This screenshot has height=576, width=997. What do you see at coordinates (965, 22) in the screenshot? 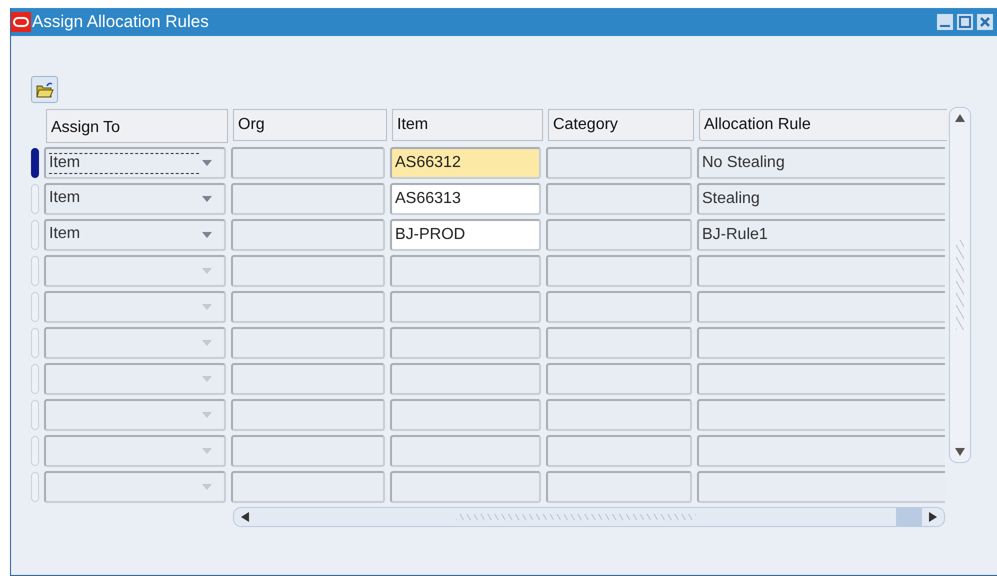
I see `maximize-icon` at bounding box center [965, 22].